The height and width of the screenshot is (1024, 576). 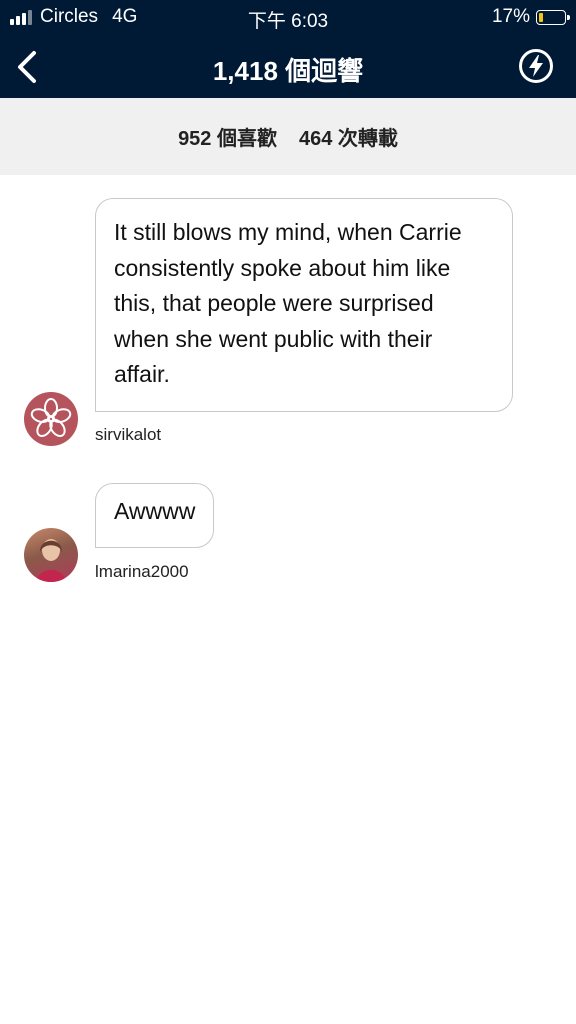 I want to click on person-avatar-icon, so click(x=51, y=560).